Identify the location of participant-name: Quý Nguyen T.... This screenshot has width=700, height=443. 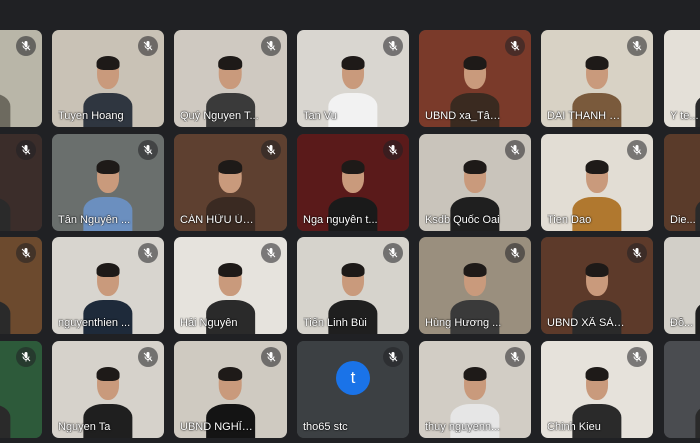
(219, 116).